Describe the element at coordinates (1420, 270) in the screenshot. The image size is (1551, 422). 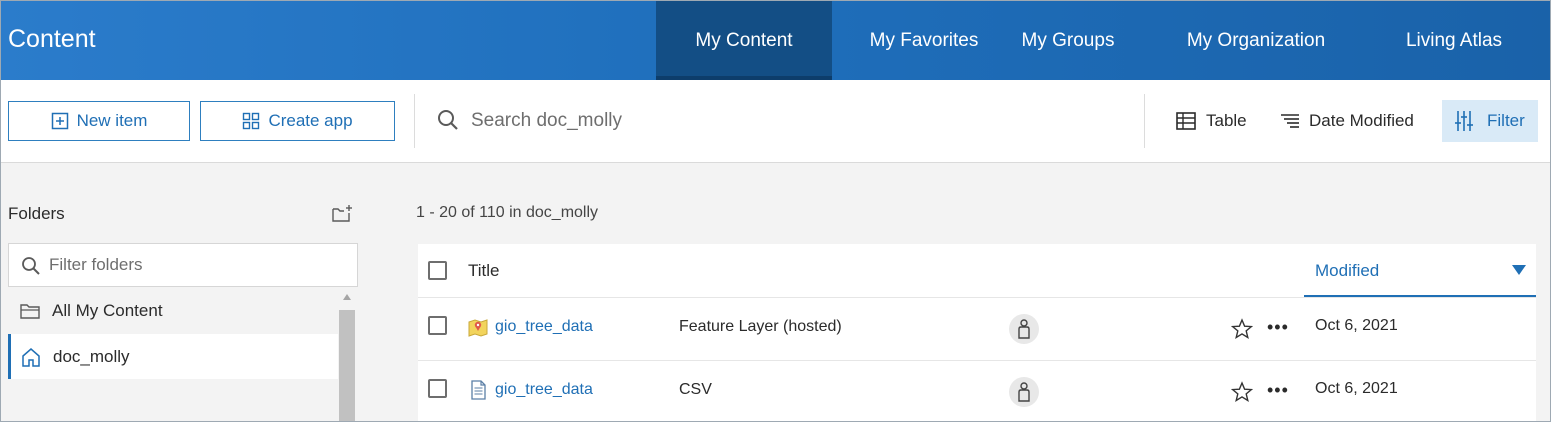
I see `column-header-modified: Modified` at that location.